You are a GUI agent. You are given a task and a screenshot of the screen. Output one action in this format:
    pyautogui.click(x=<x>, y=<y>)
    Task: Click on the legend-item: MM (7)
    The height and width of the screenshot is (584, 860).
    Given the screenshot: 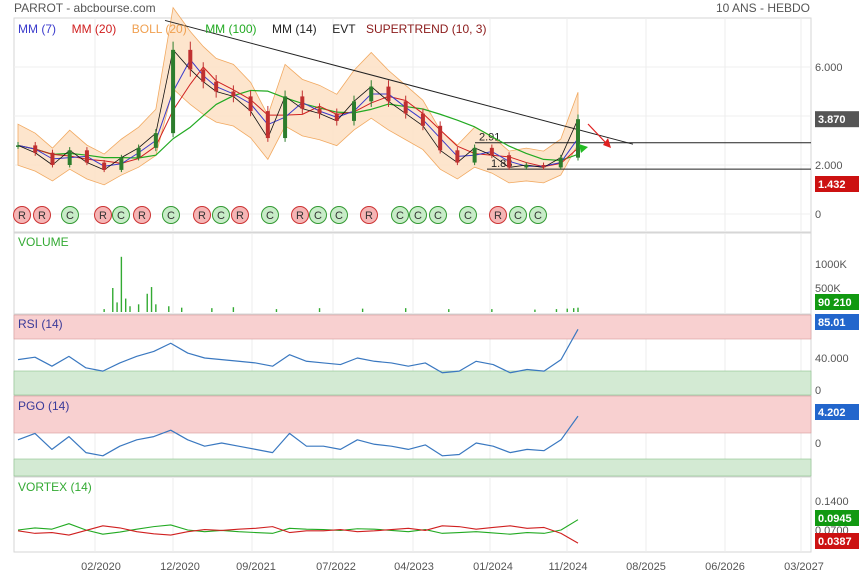 What is the action you would take?
    pyautogui.click(x=37, y=29)
    